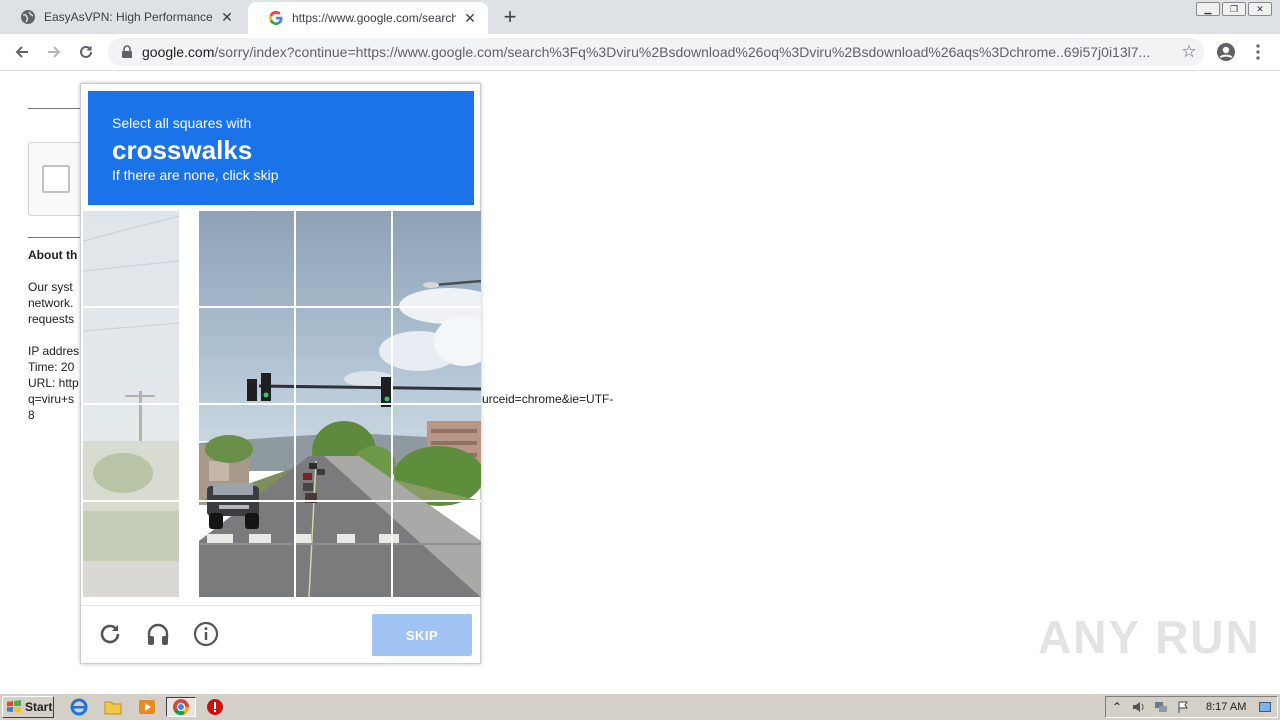 The height and width of the screenshot is (720, 1280). What do you see at coordinates (31, 415) in the screenshot?
I see `info-line: 8` at bounding box center [31, 415].